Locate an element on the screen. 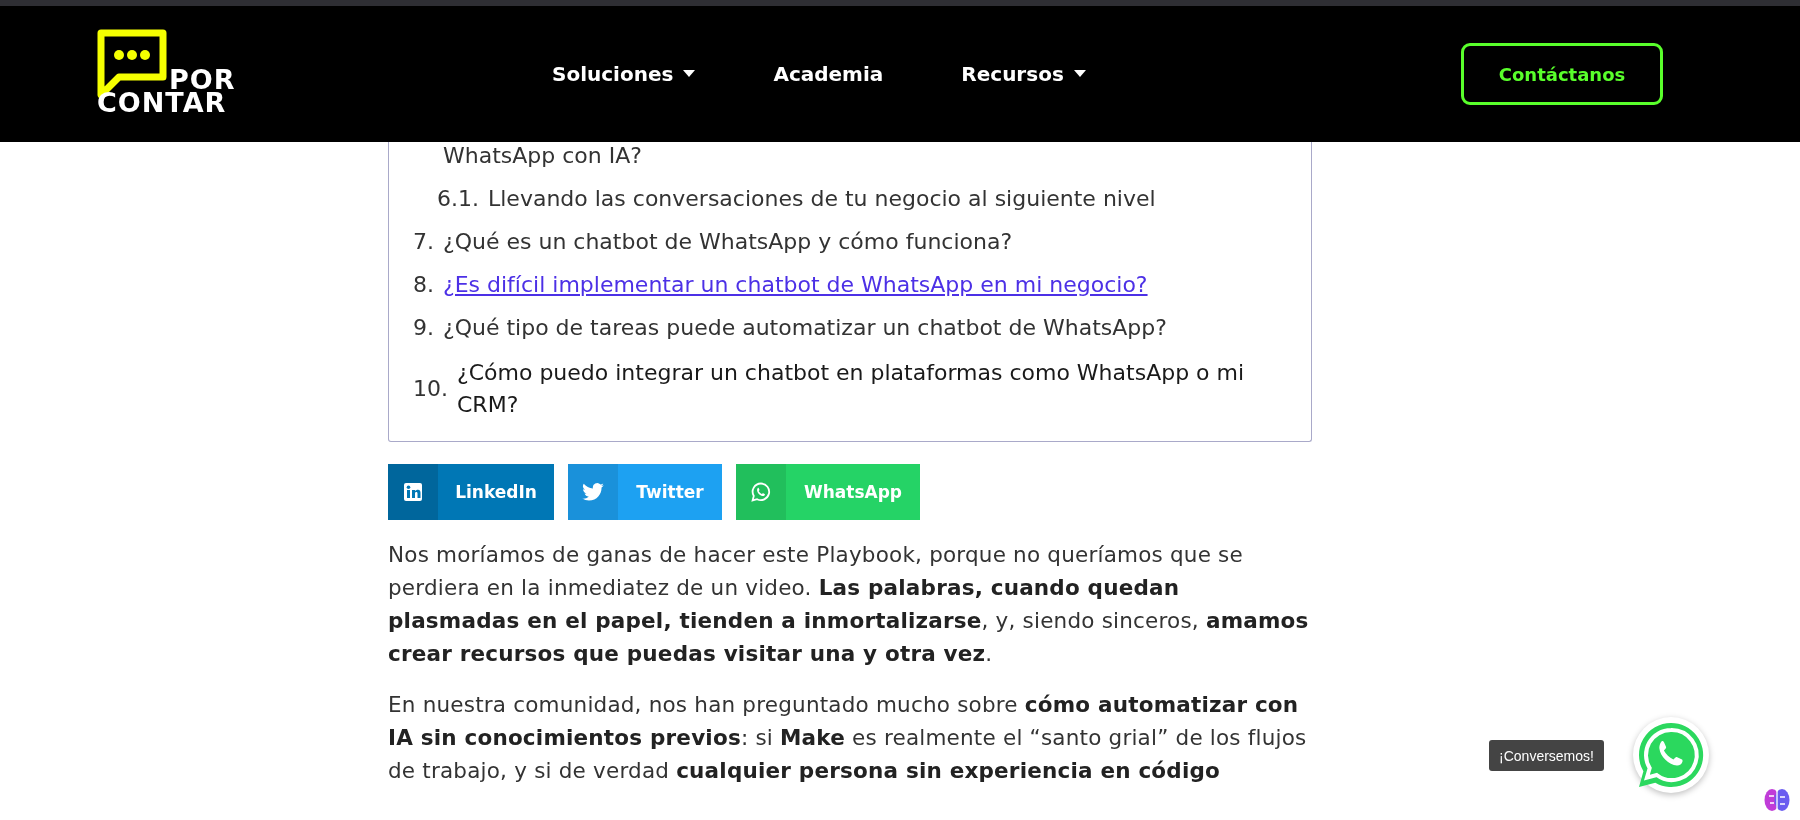 The width and height of the screenshot is (1800, 820). nav-link: Soluciones is located at coordinates (624, 74).